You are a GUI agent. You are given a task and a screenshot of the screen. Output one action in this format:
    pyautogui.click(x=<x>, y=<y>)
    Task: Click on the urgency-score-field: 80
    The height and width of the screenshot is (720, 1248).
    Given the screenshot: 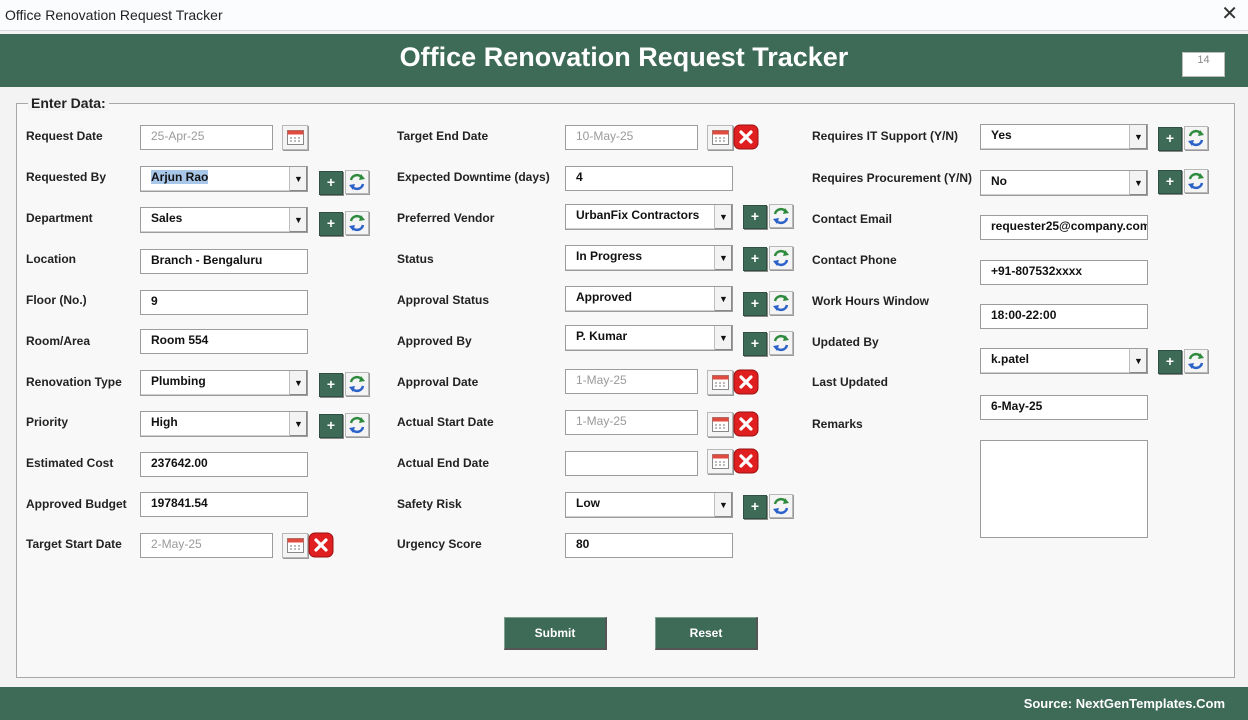 What is the action you would take?
    pyautogui.click(x=649, y=545)
    